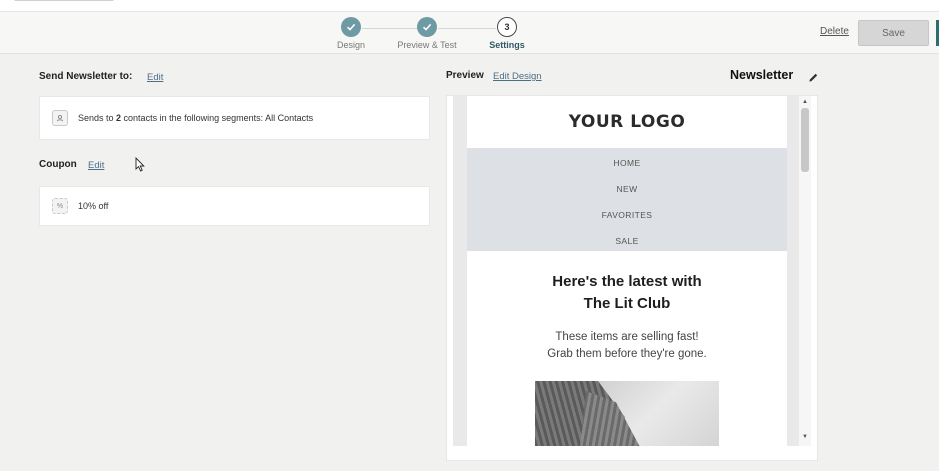 This screenshot has width=939, height=471. Describe the element at coordinates (64, 0) in the screenshot. I see `top-bar-remnant` at that location.